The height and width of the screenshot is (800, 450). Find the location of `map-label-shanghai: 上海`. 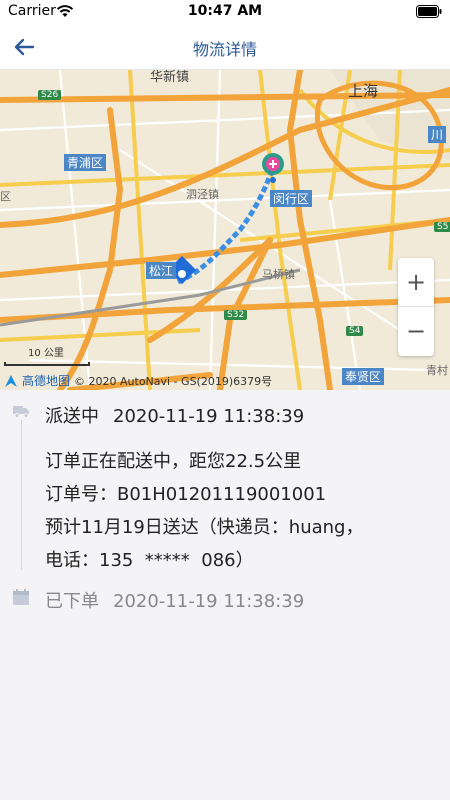

map-label-shanghai: 上海 is located at coordinates (363, 91).